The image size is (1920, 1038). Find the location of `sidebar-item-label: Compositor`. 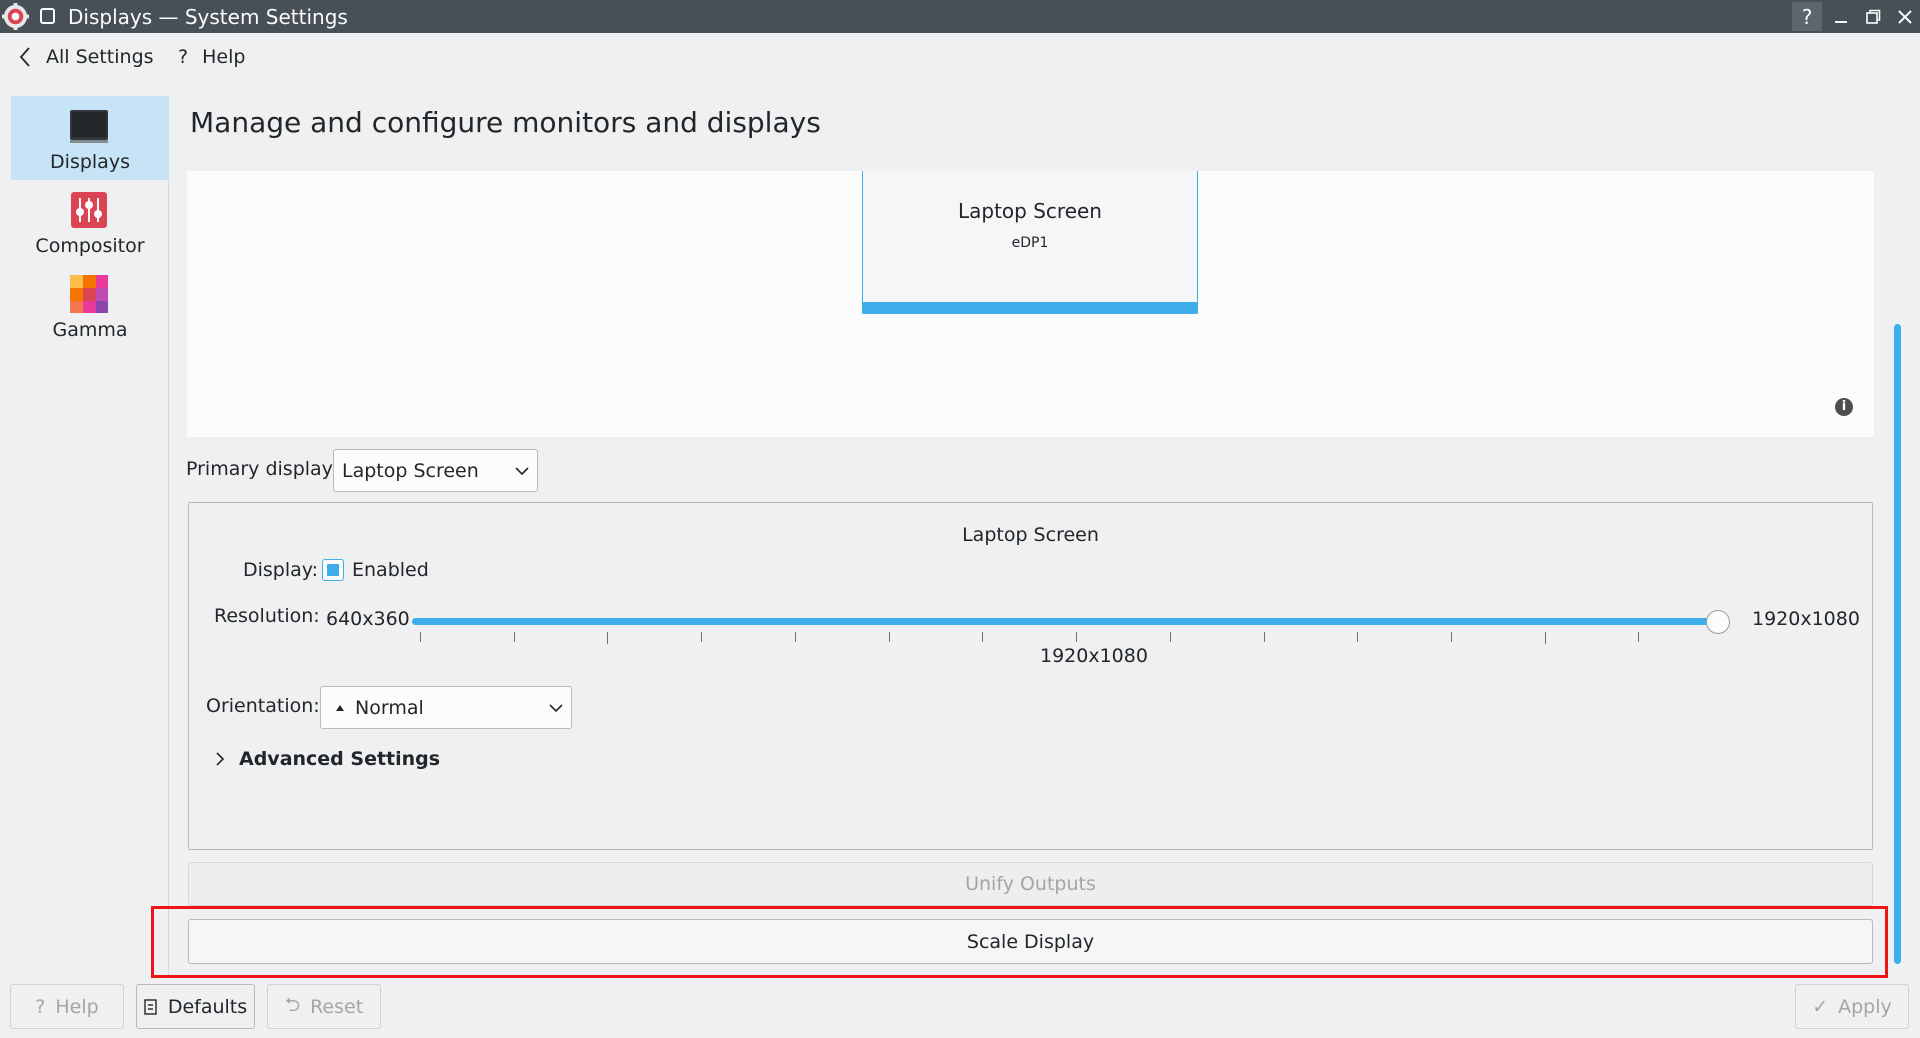

sidebar-item-label: Compositor is located at coordinates (90, 246).